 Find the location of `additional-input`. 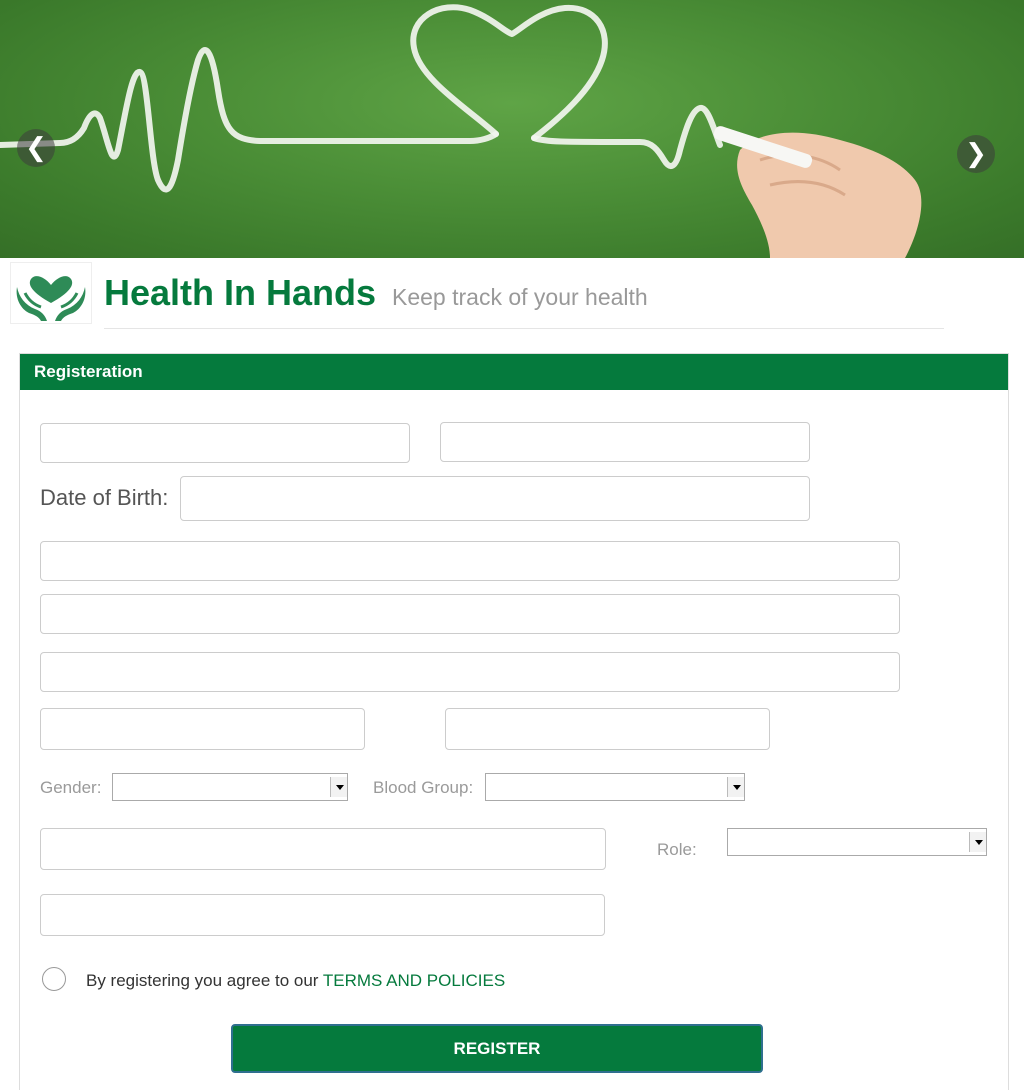

additional-input is located at coordinates (322, 915).